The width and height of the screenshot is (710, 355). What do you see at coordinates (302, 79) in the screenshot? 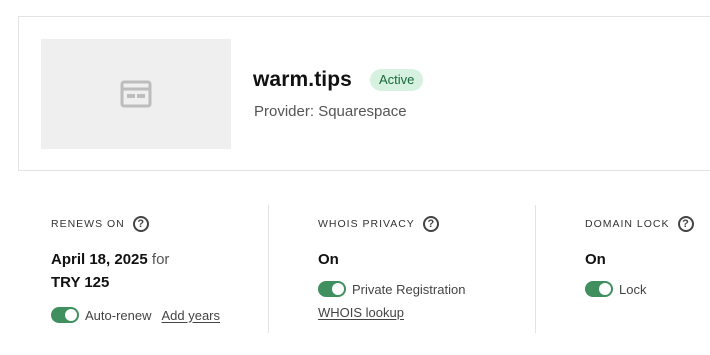
I see `domain-name: warm.tips` at bounding box center [302, 79].